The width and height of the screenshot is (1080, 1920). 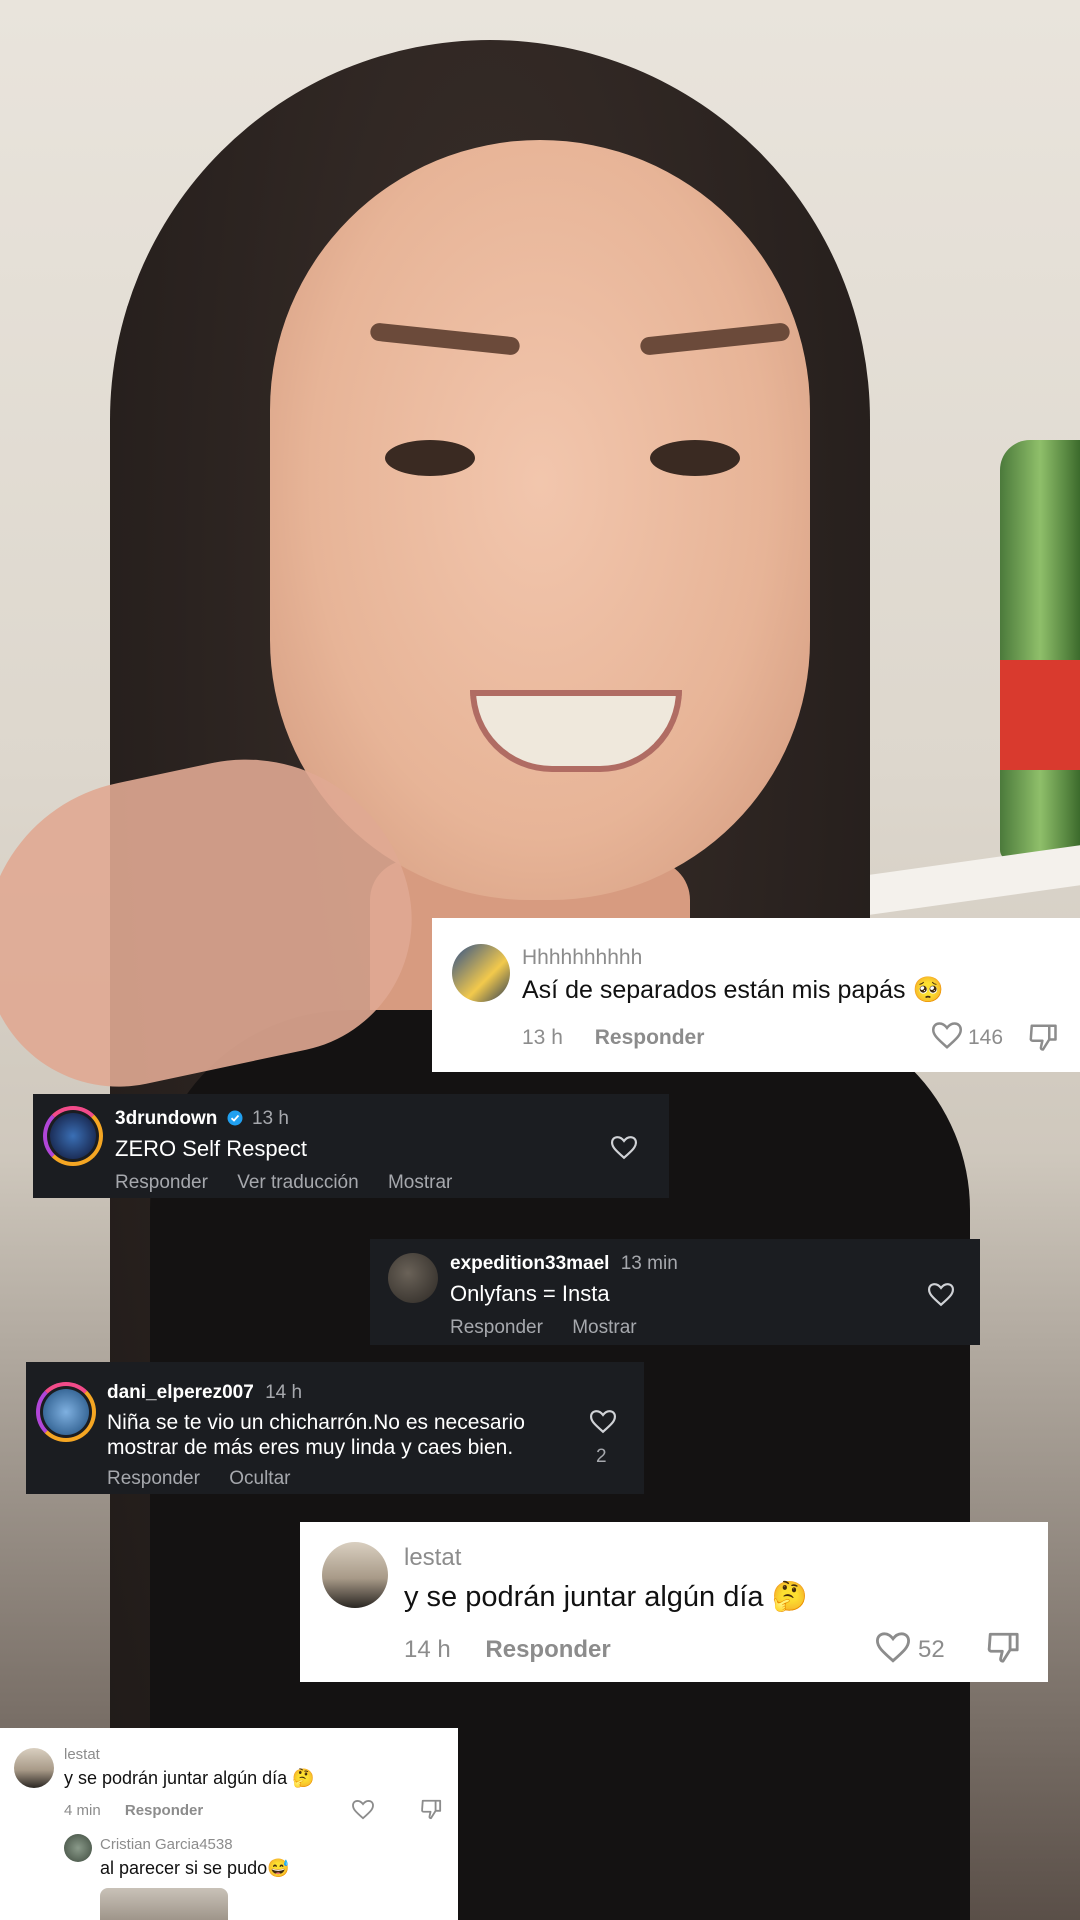 What do you see at coordinates (986, 1037) in the screenshot?
I see `like-count: 146` at bounding box center [986, 1037].